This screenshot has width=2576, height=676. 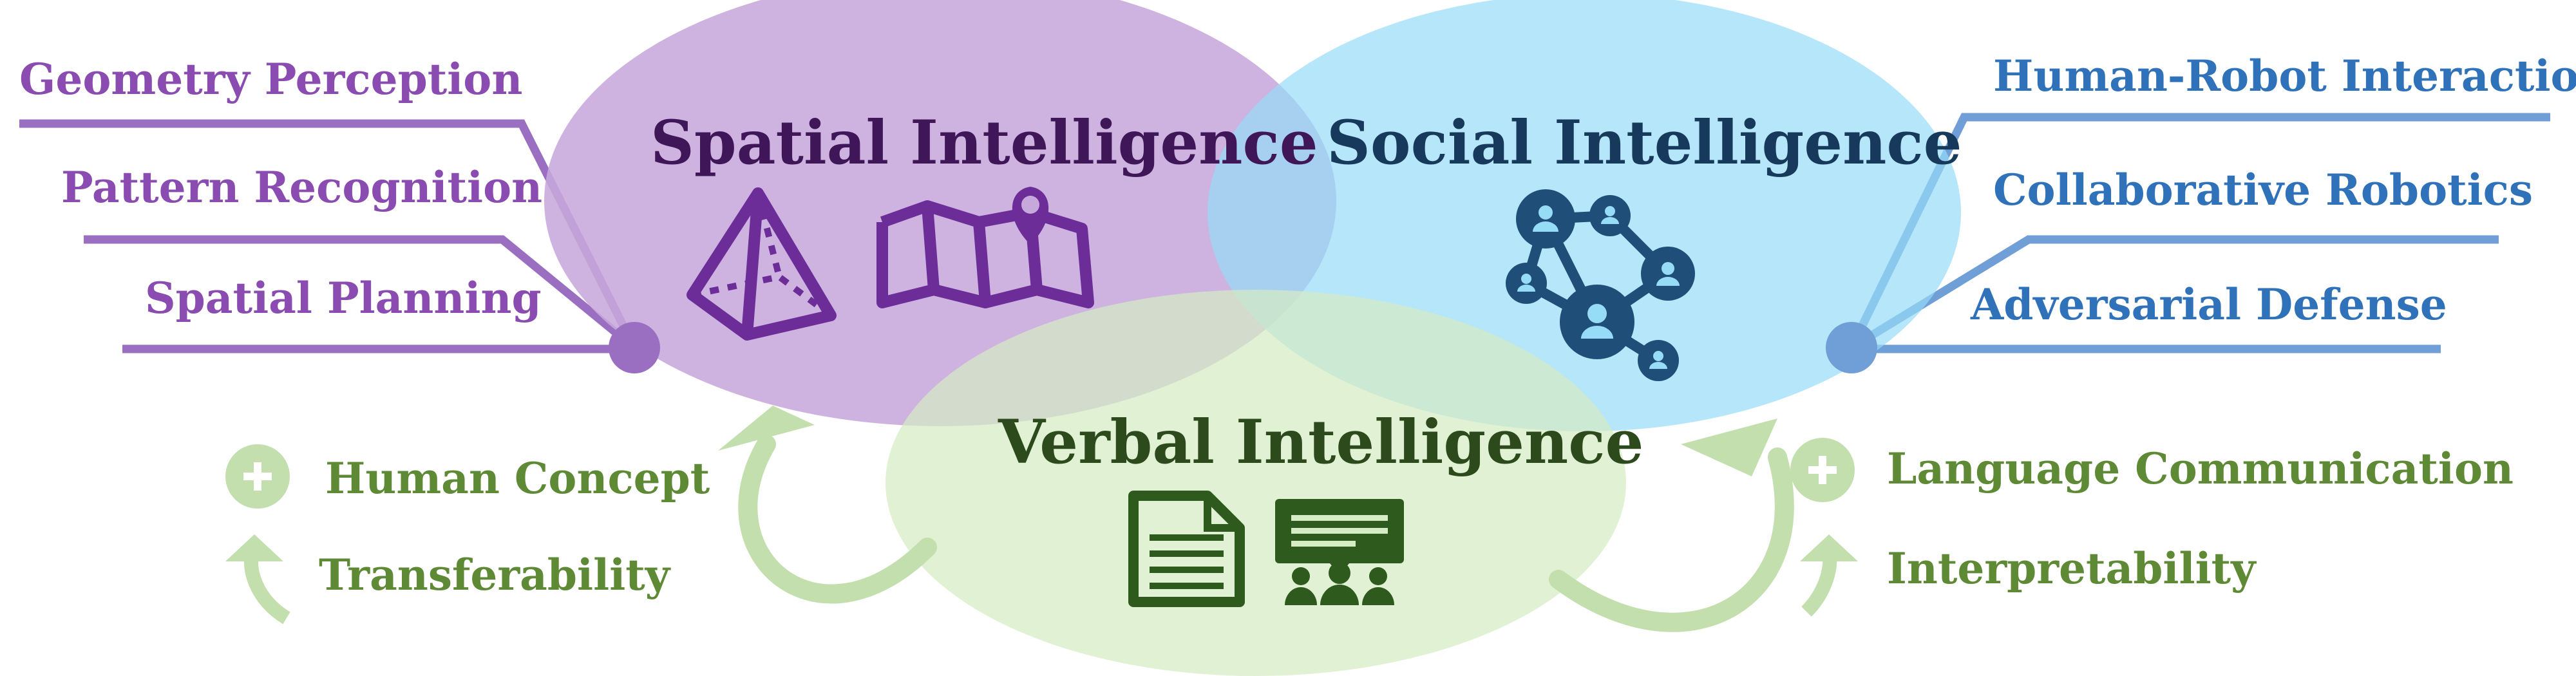 What do you see at coordinates (2263, 190) in the screenshot?
I see `social-item-collaborative-robotics: Collaborative Robotics` at bounding box center [2263, 190].